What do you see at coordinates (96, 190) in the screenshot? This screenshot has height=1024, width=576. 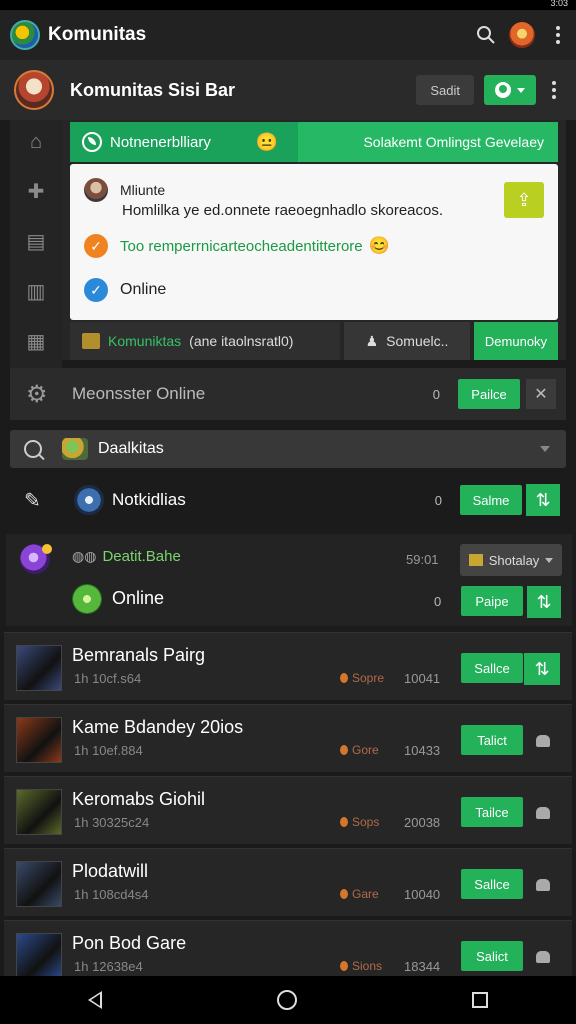 I see `user-avatar` at bounding box center [96, 190].